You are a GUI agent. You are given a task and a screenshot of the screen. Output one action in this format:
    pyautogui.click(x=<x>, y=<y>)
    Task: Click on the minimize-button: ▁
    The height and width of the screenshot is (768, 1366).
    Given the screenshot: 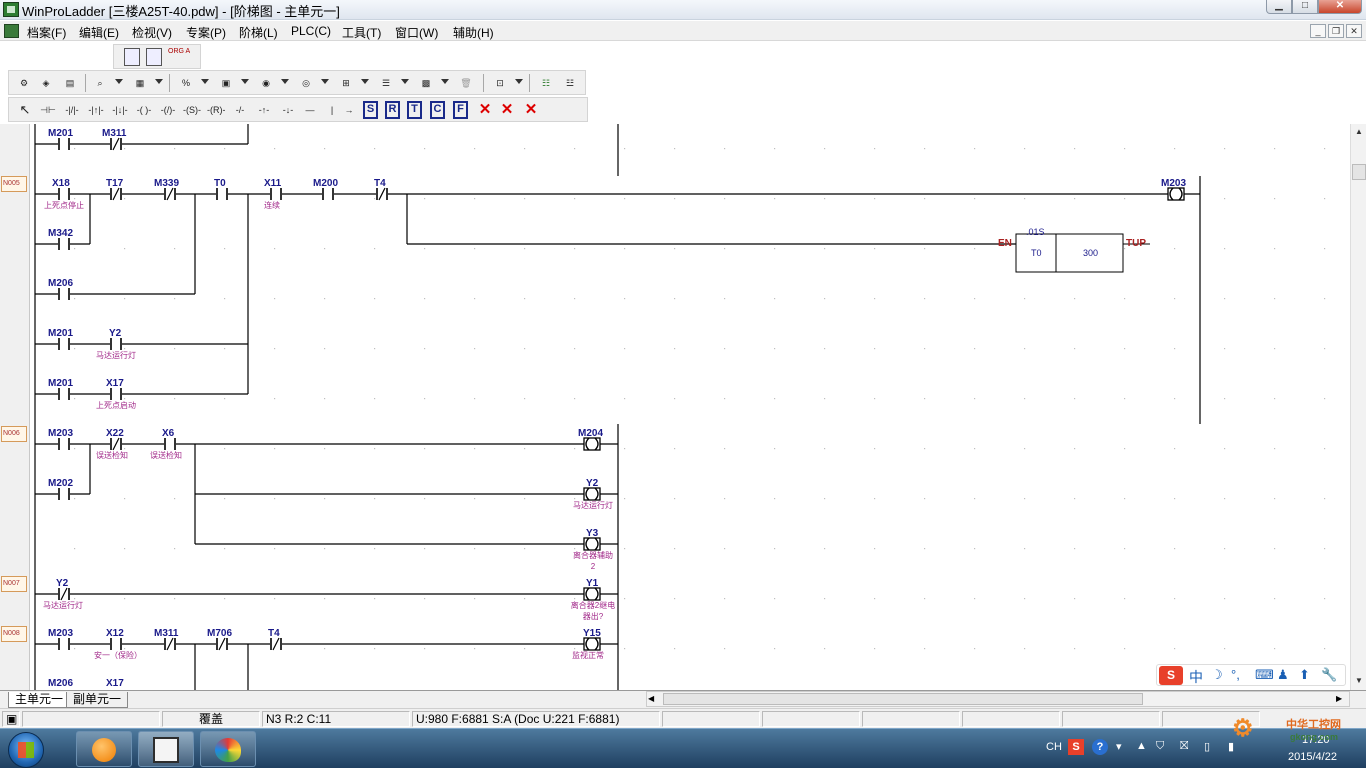 What is the action you would take?
    pyautogui.click(x=1279, y=7)
    